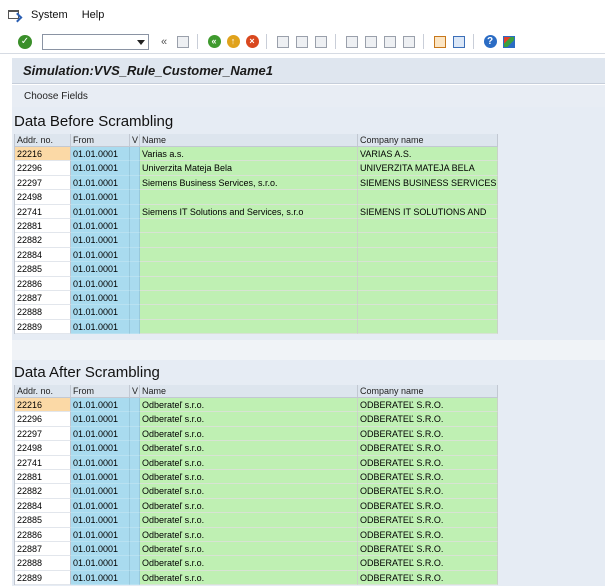  I want to click on column-header-v: V, so click(135, 140).